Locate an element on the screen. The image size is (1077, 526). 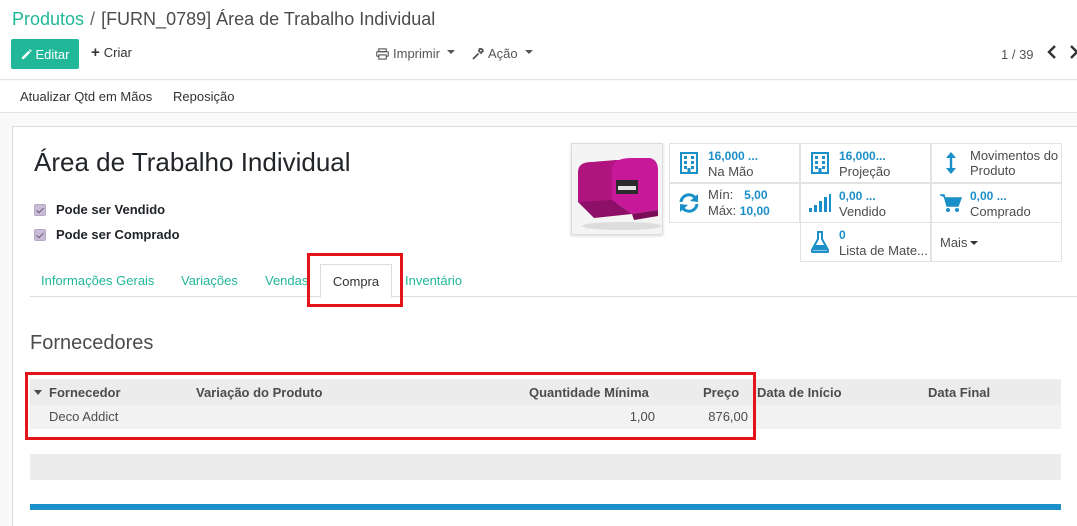
signal-icon is located at coordinates (820, 203).